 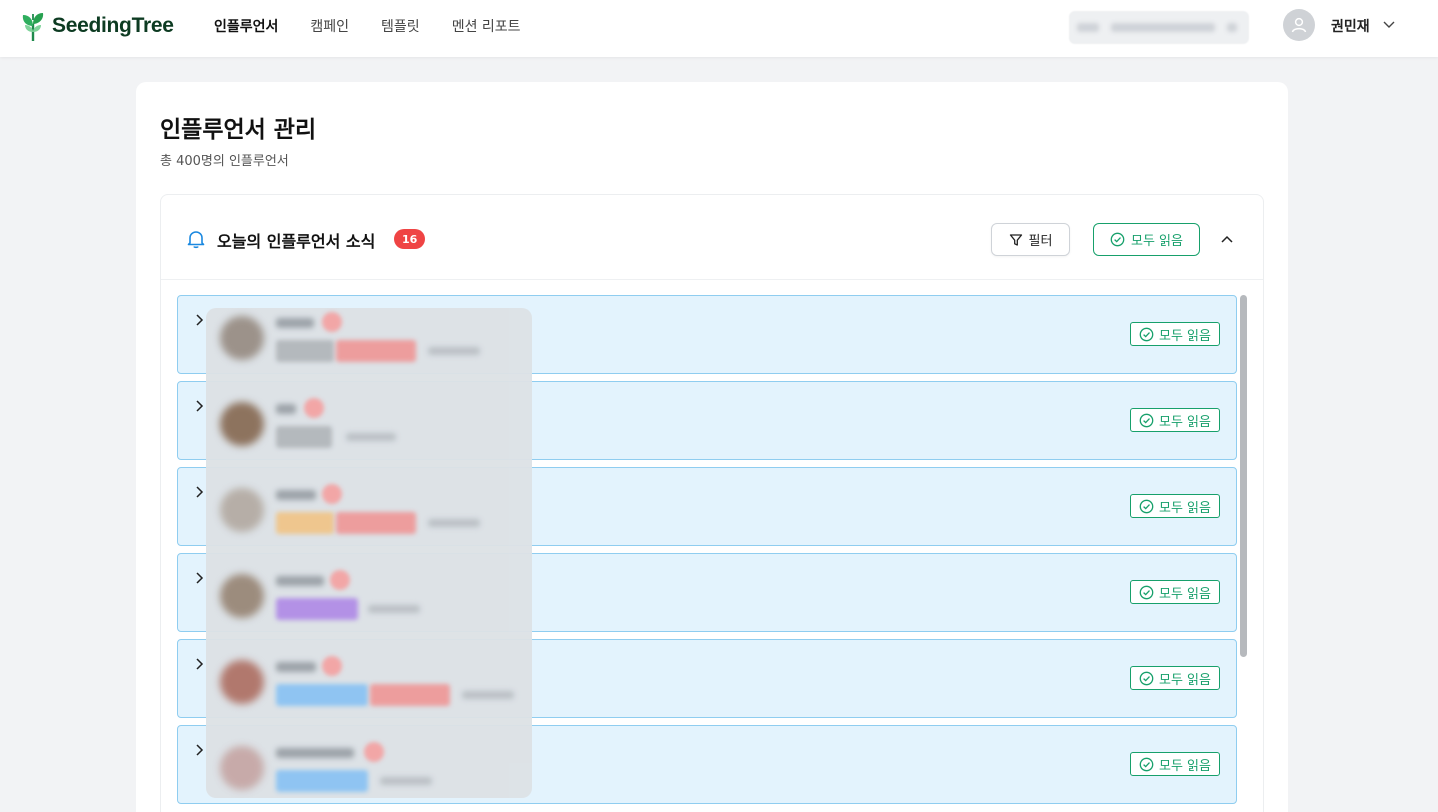 I want to click on mark-all-read-button: 모두 읽음, so click(x=1146, y=239).